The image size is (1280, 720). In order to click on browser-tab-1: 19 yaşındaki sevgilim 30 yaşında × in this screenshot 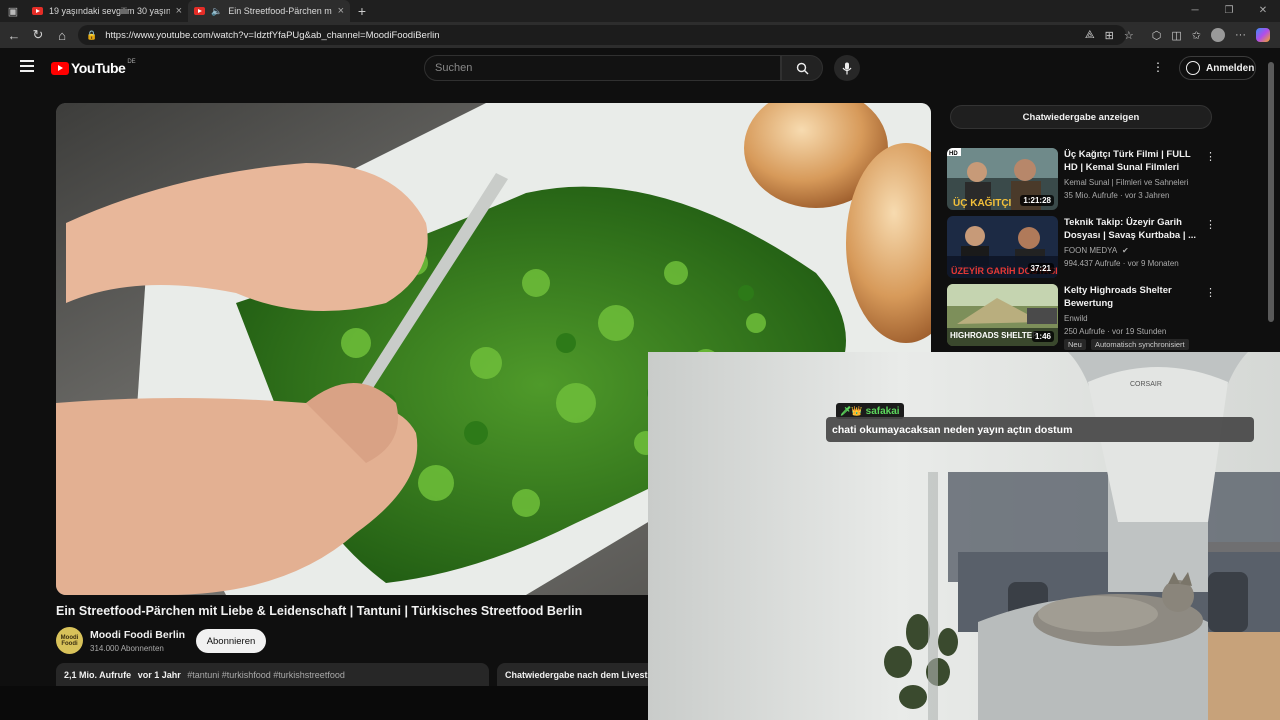, I will do `click(107, 11)`.